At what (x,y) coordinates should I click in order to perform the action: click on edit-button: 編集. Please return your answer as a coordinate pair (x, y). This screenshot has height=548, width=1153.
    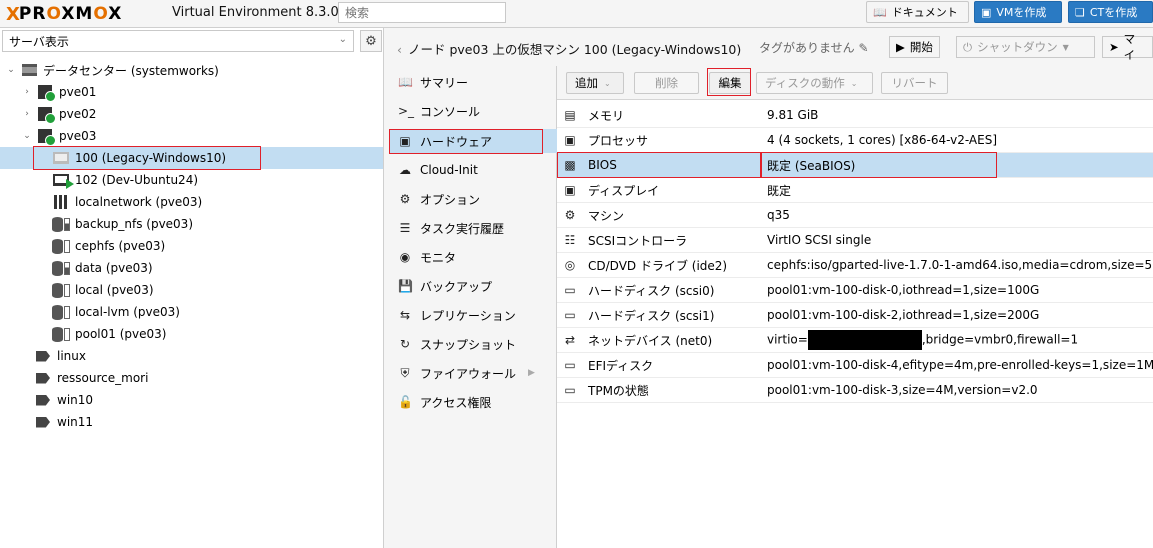
    Looking at the image, I should click on (730, 83).